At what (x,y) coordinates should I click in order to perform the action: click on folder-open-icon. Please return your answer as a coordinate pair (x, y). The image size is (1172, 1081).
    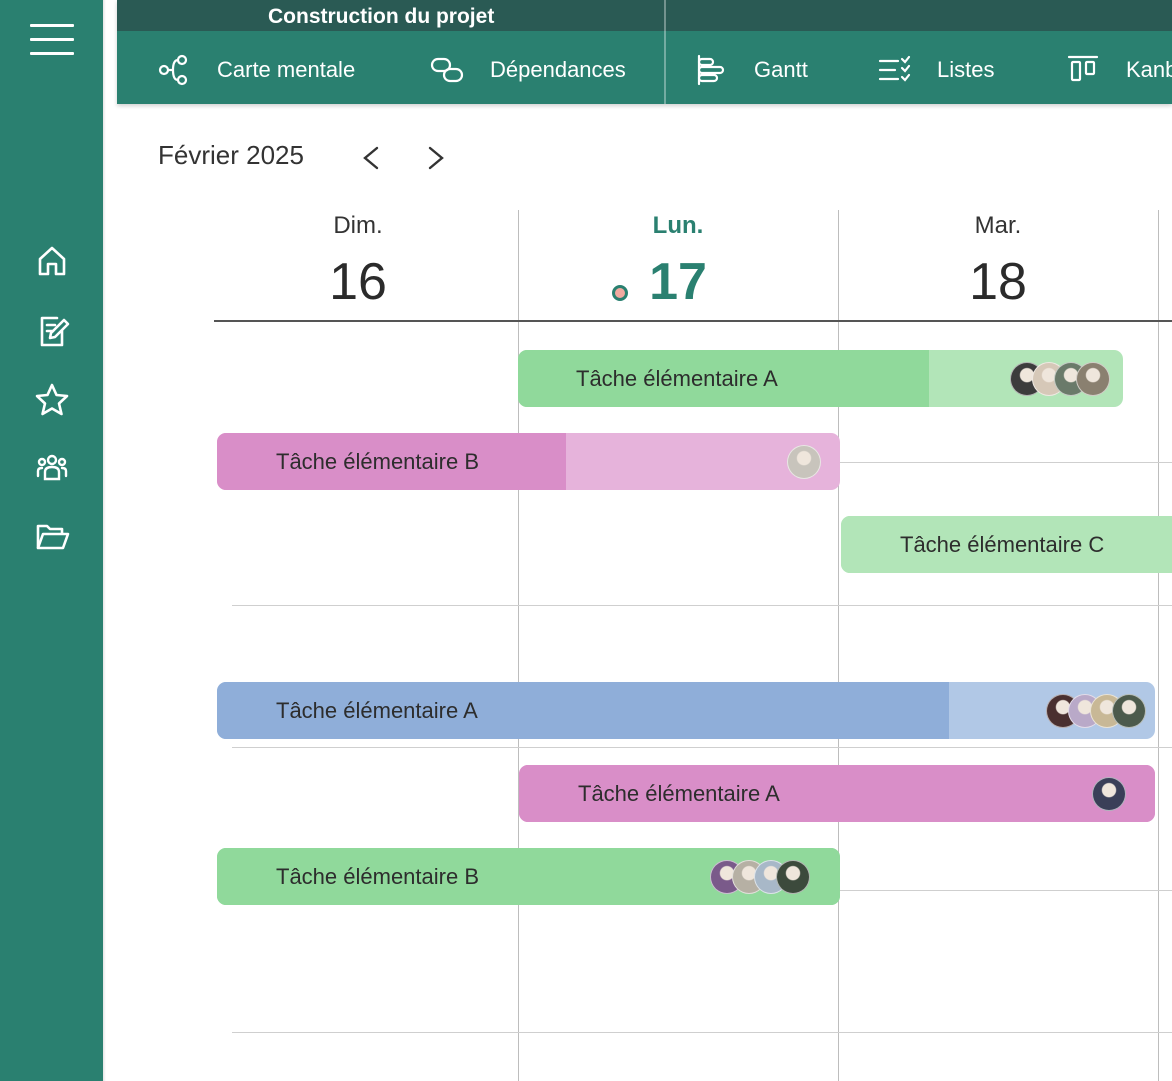
    Looking at the image, I should click on (52, 537).